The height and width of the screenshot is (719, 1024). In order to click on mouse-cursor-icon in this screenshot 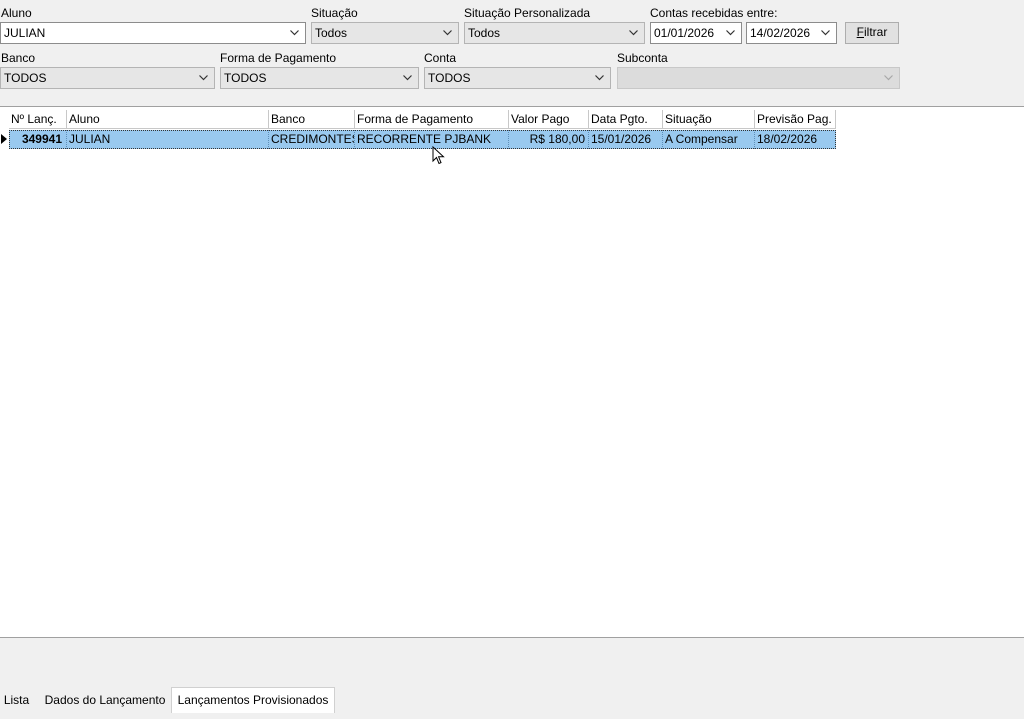, I will do `click(438, 155)`.